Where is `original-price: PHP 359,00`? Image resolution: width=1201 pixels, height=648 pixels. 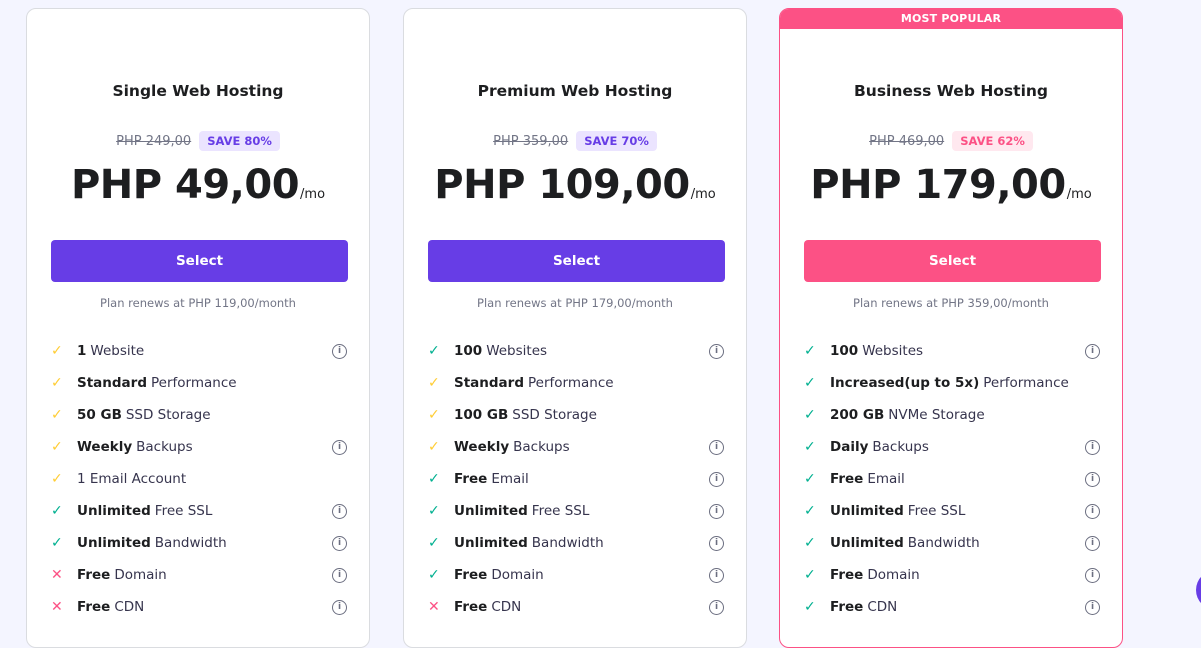 original-price: PHP 359,00 is located at coordinates (531, 141).